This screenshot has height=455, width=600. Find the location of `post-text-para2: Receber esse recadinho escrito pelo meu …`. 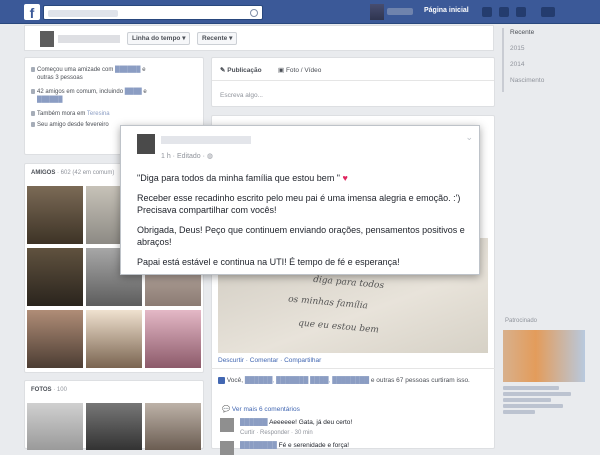

post-text-para2: Receber esse recadinho escrito pelo meu … is located at coordinates (299, 204).